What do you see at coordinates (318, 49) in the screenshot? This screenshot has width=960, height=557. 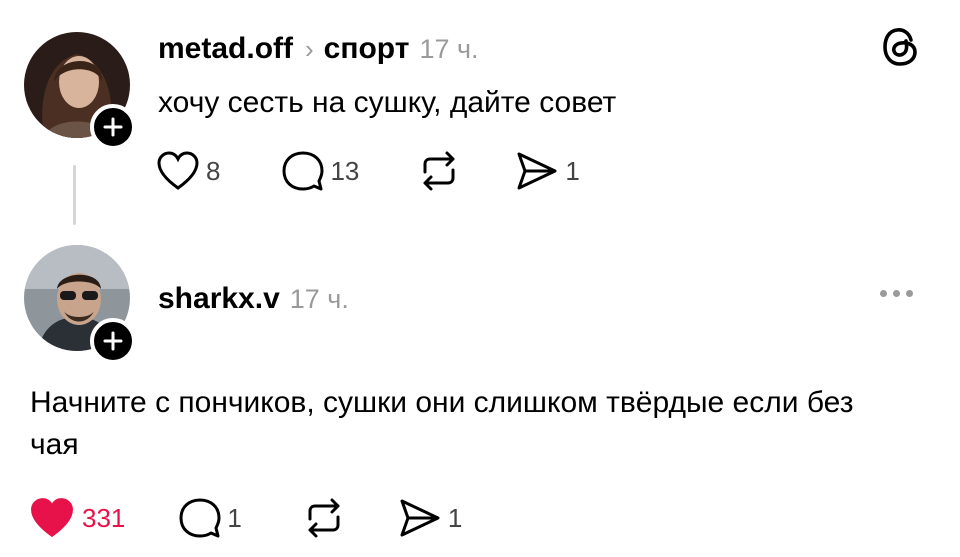 I see `post-header: metad.off › спорт 17 ч.` at bounding box center [318, 49].